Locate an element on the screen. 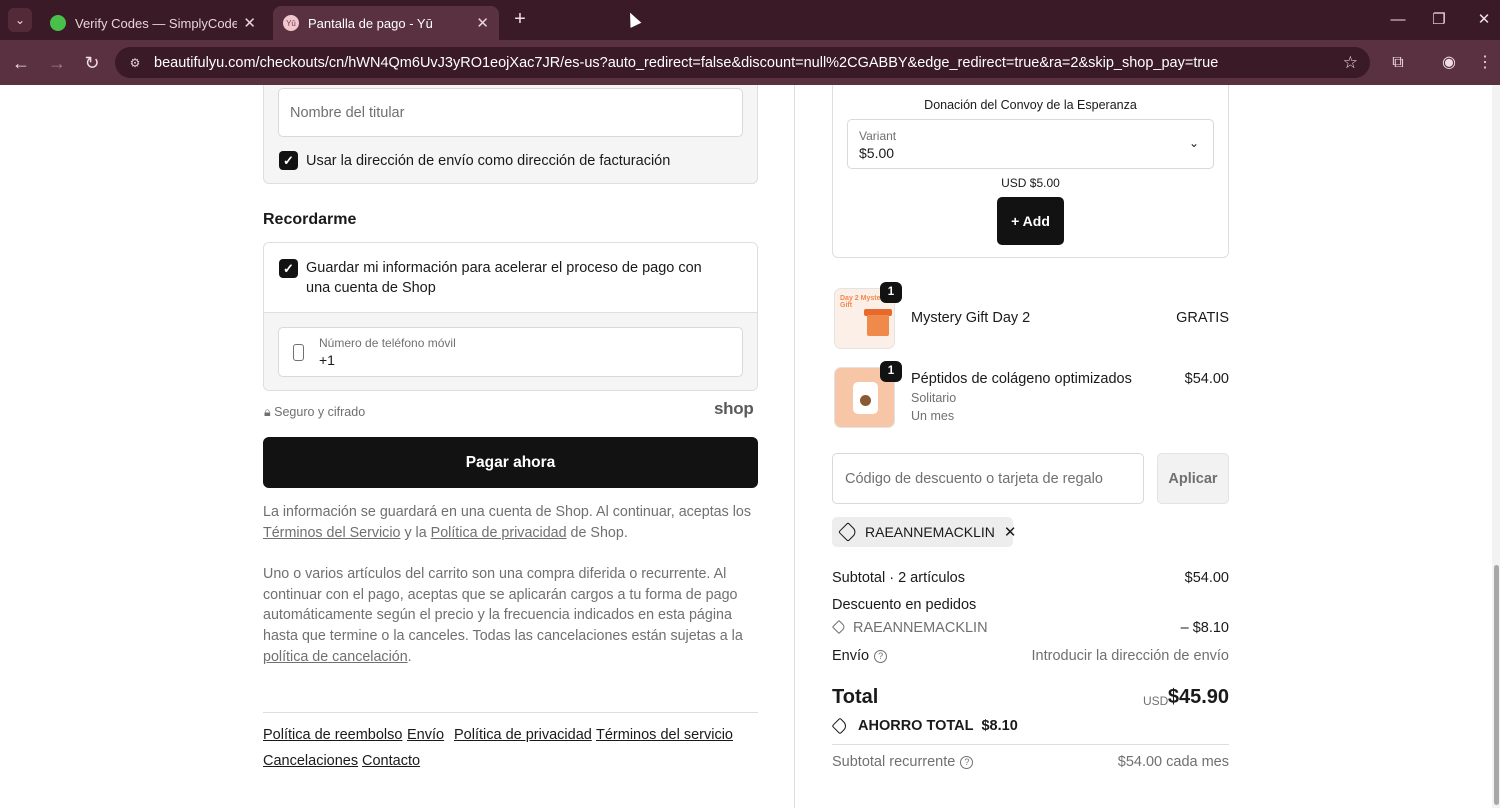 This screenshot has height=808, width=1500. terms-of-service-link: Términos del Servicio is located at coordinates (331, 533).